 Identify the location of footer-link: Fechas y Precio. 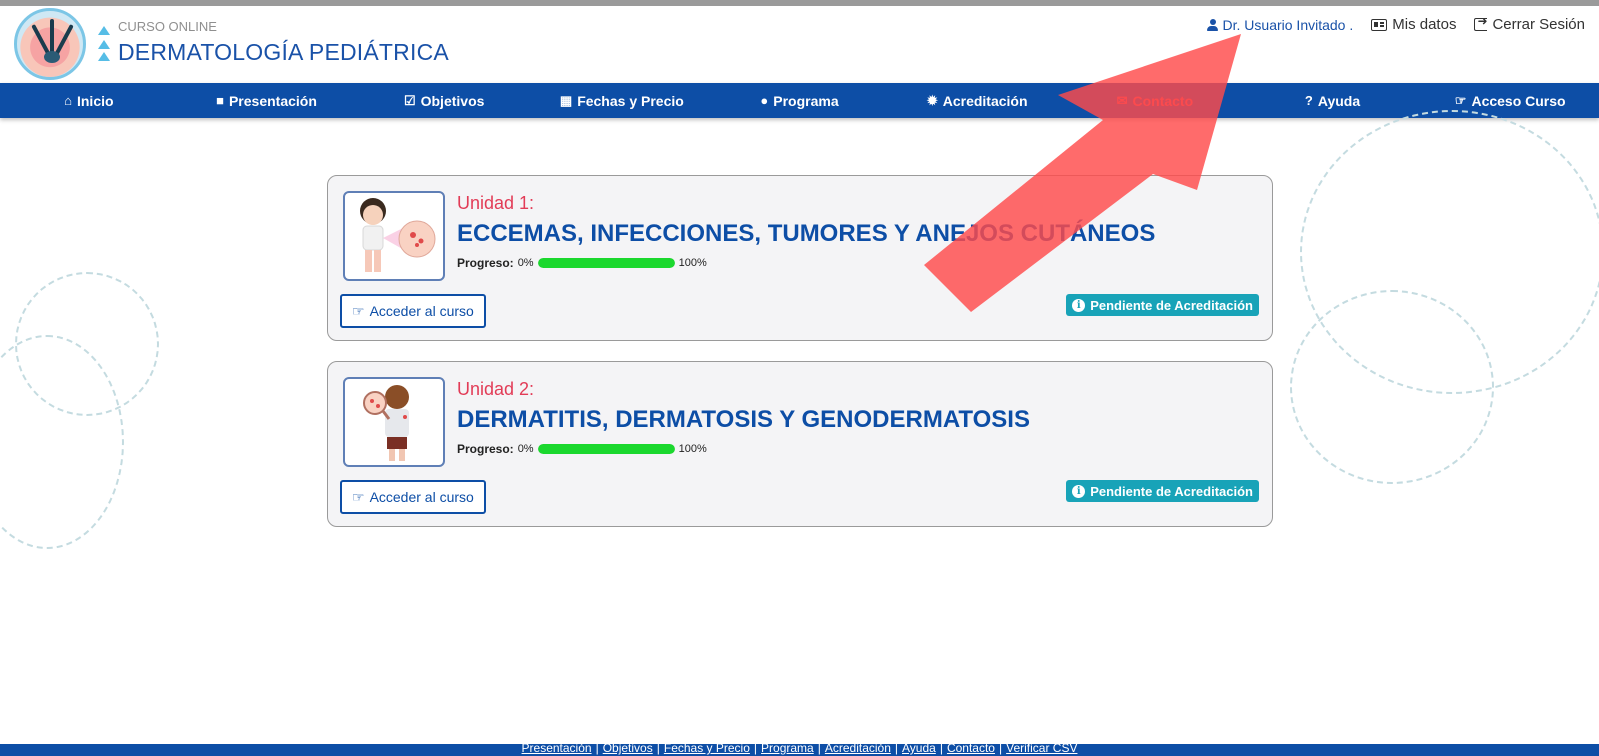
(707, 749).